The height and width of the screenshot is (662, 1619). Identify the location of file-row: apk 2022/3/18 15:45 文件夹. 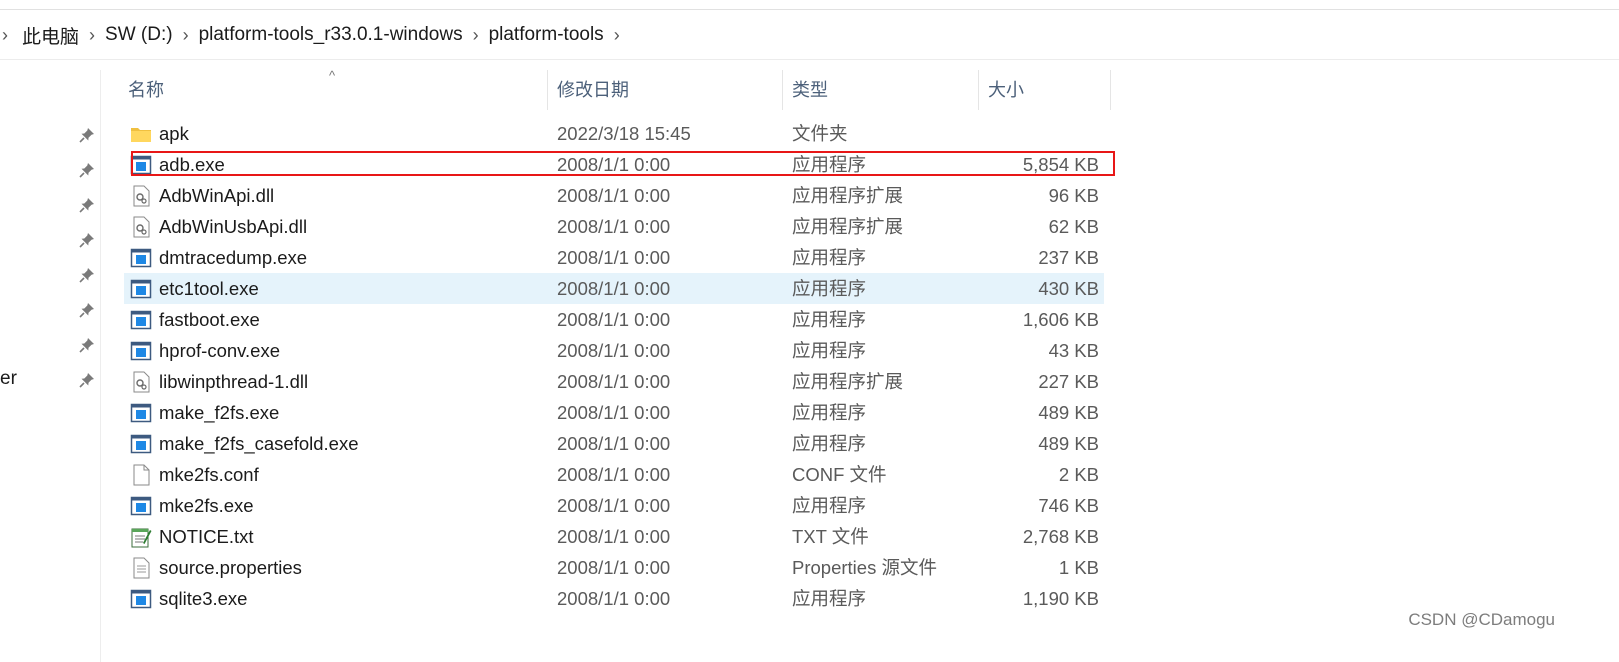
(614, 133).